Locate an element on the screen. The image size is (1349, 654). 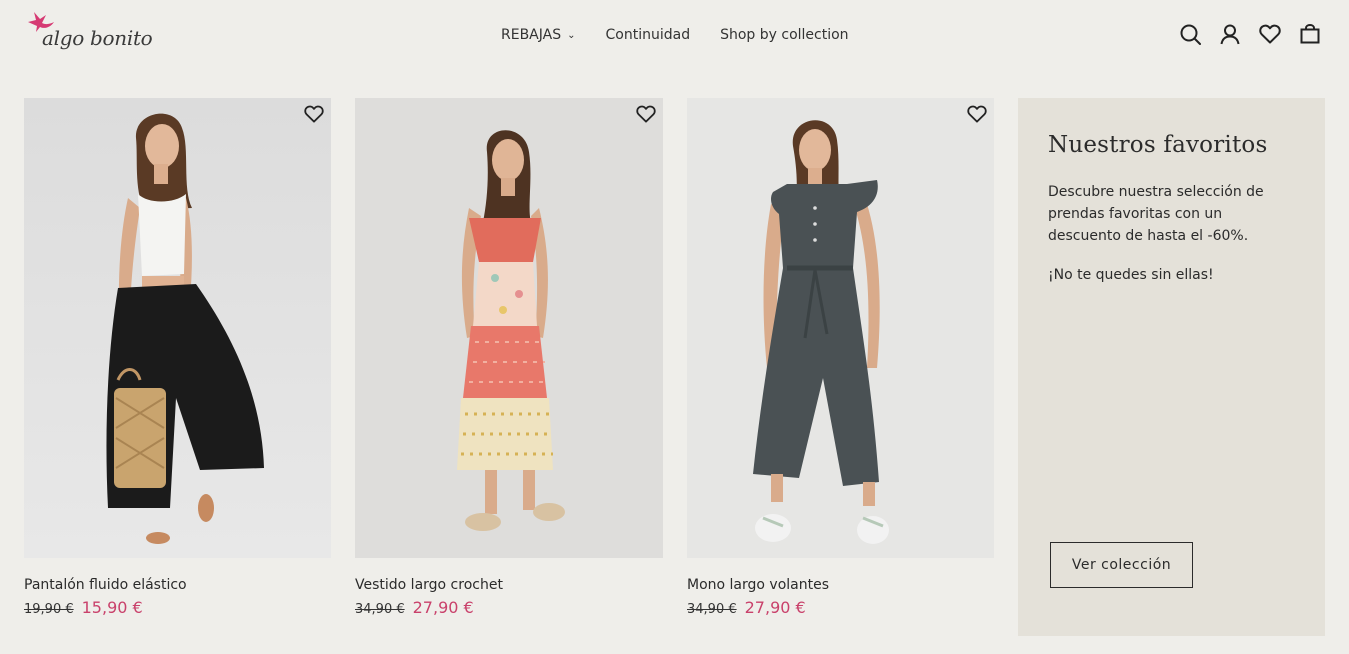
heart-icon is located at coordinates (1270, 34).